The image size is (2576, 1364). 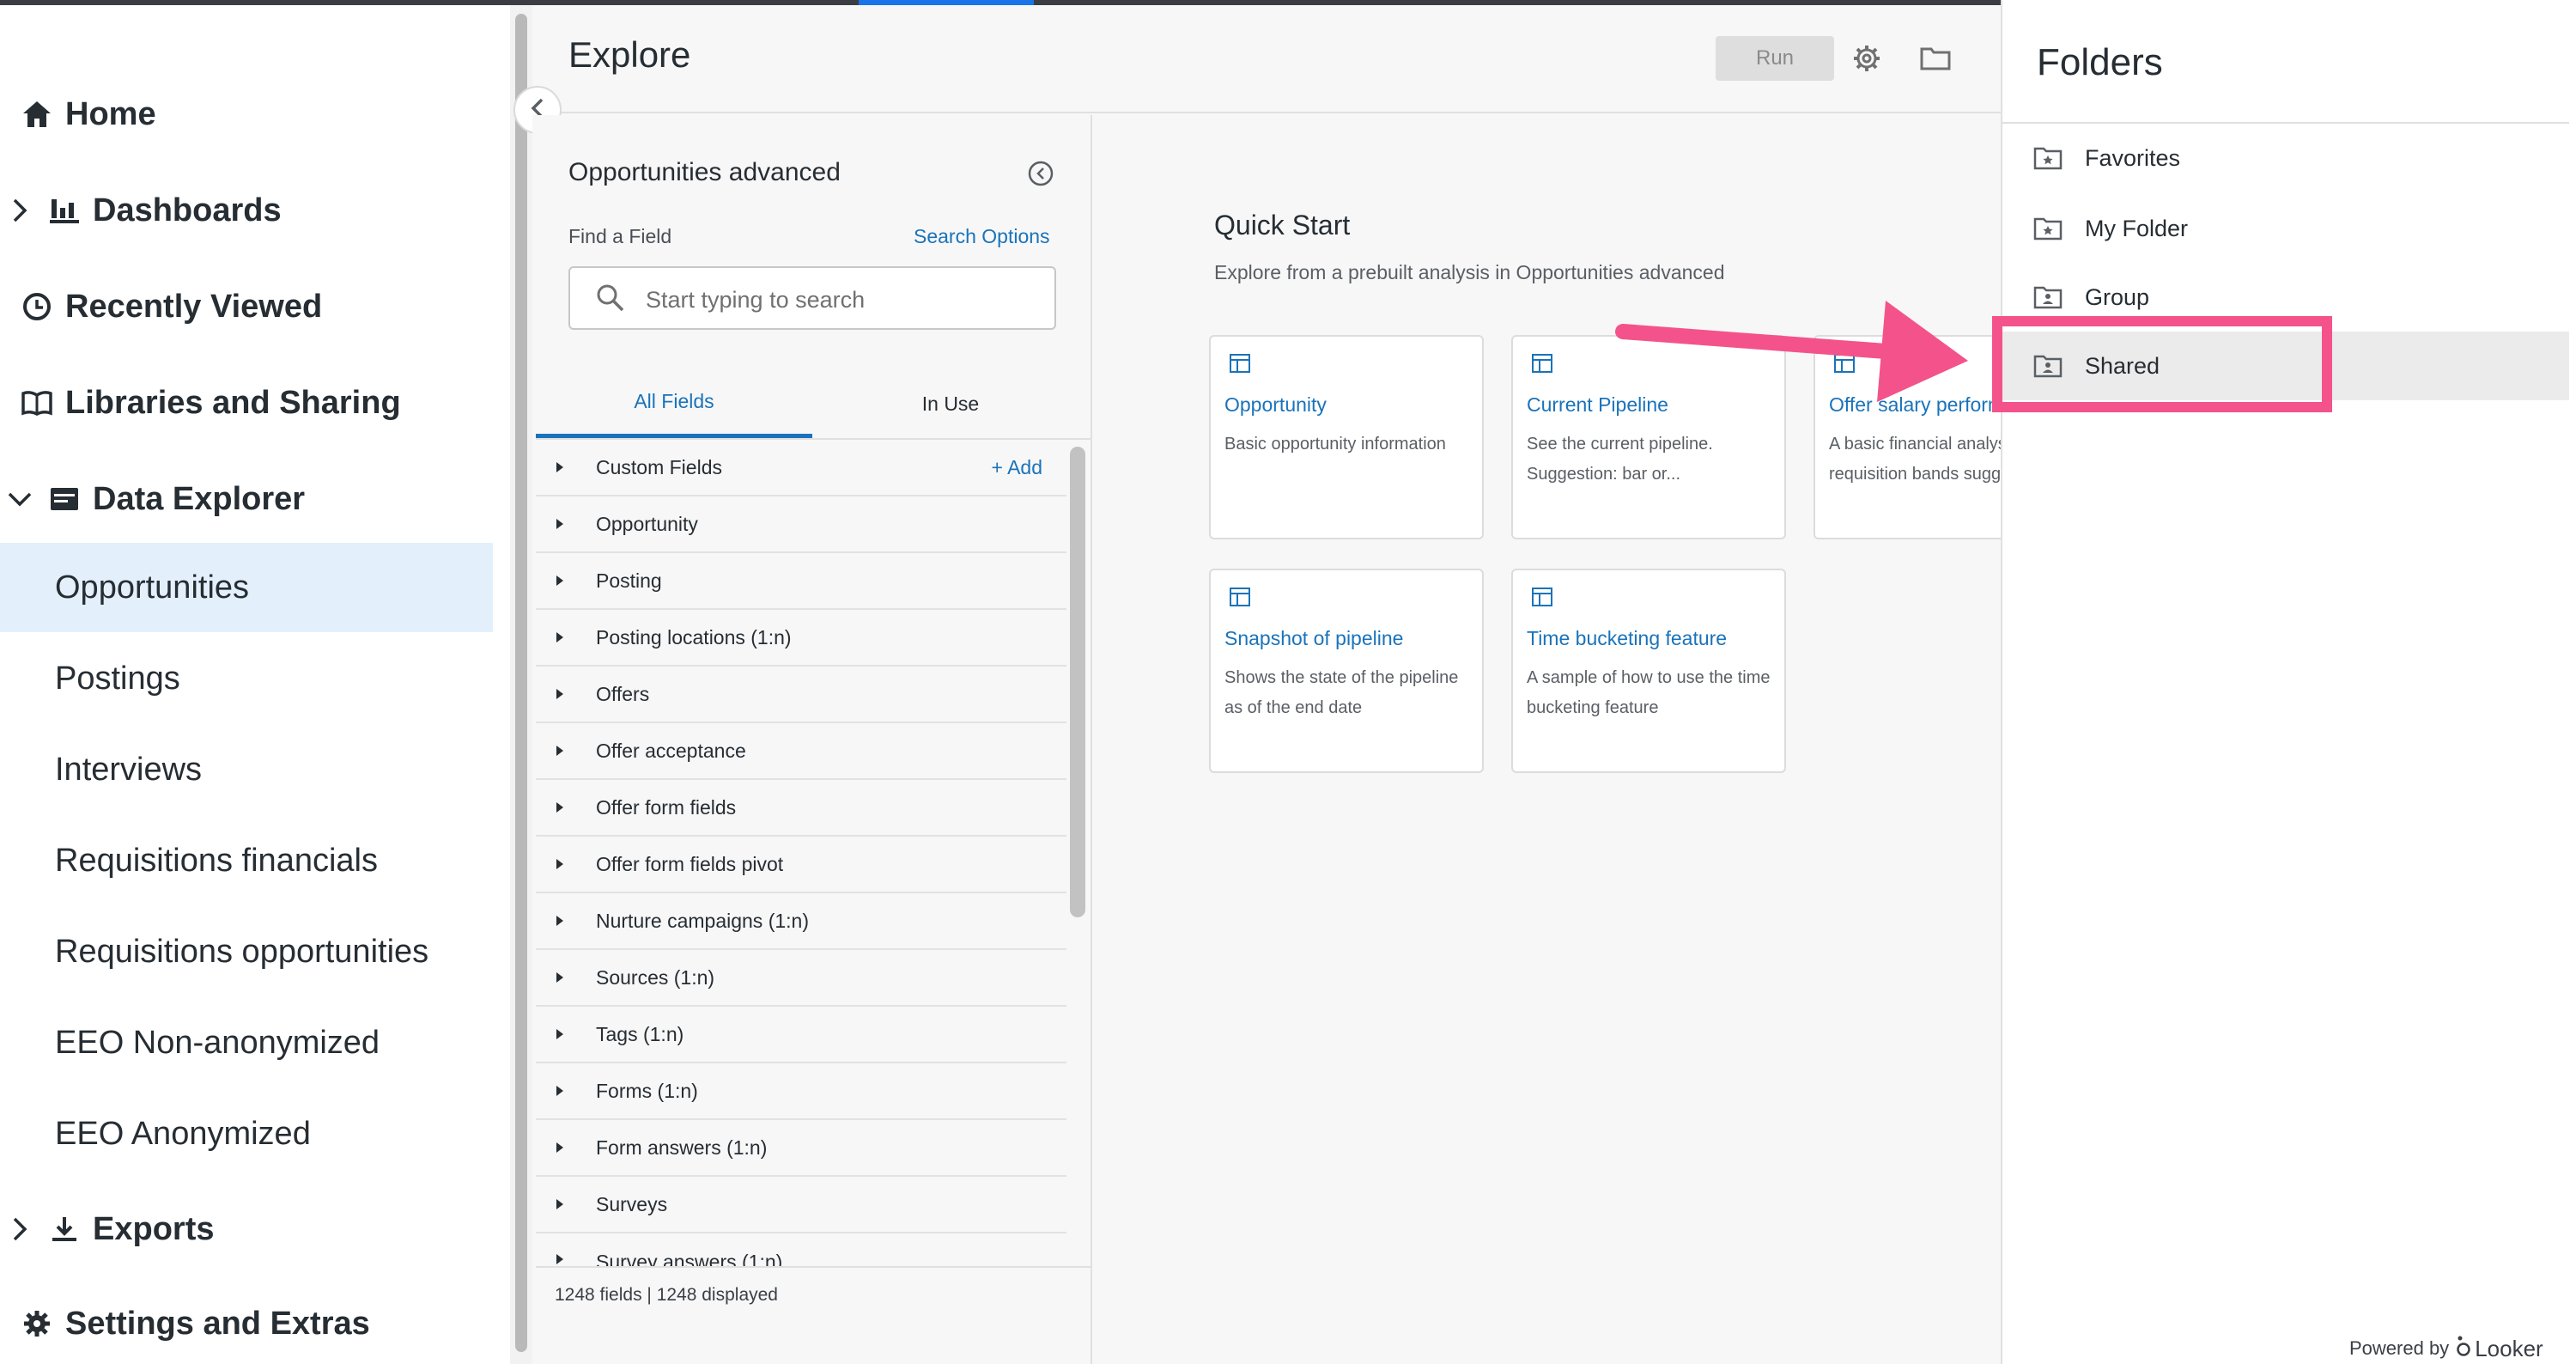 I want to click on nav-item-settings-and-extras: Settings and Extras, so click(x=253, y=1324).